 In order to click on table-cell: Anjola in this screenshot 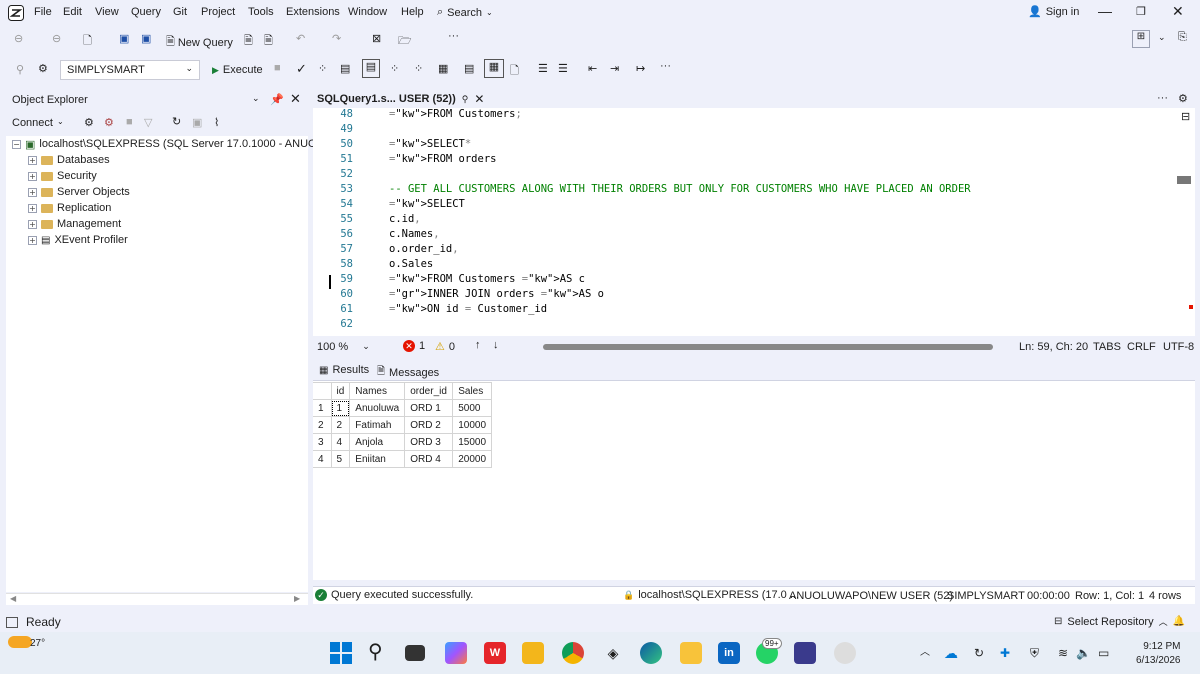, I will do `click(377, 442)`.